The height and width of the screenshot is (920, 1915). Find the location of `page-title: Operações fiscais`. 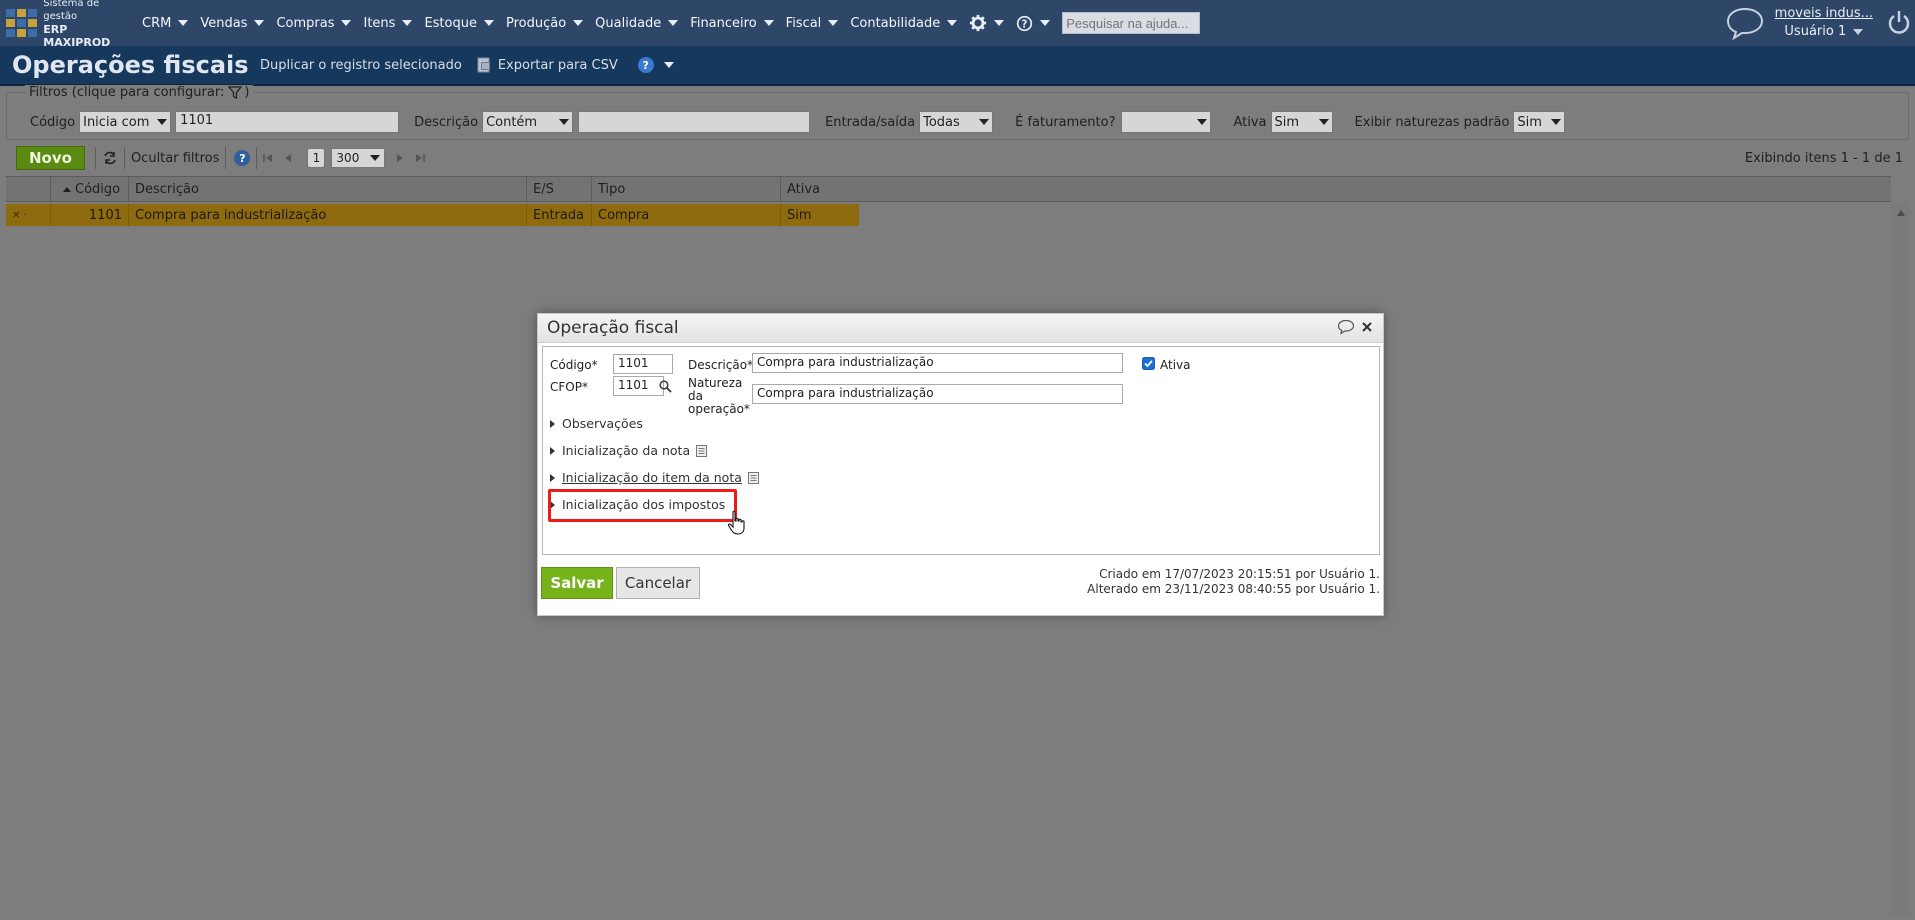

page-title: Operações fiscais is located at coordinates (130, 65).